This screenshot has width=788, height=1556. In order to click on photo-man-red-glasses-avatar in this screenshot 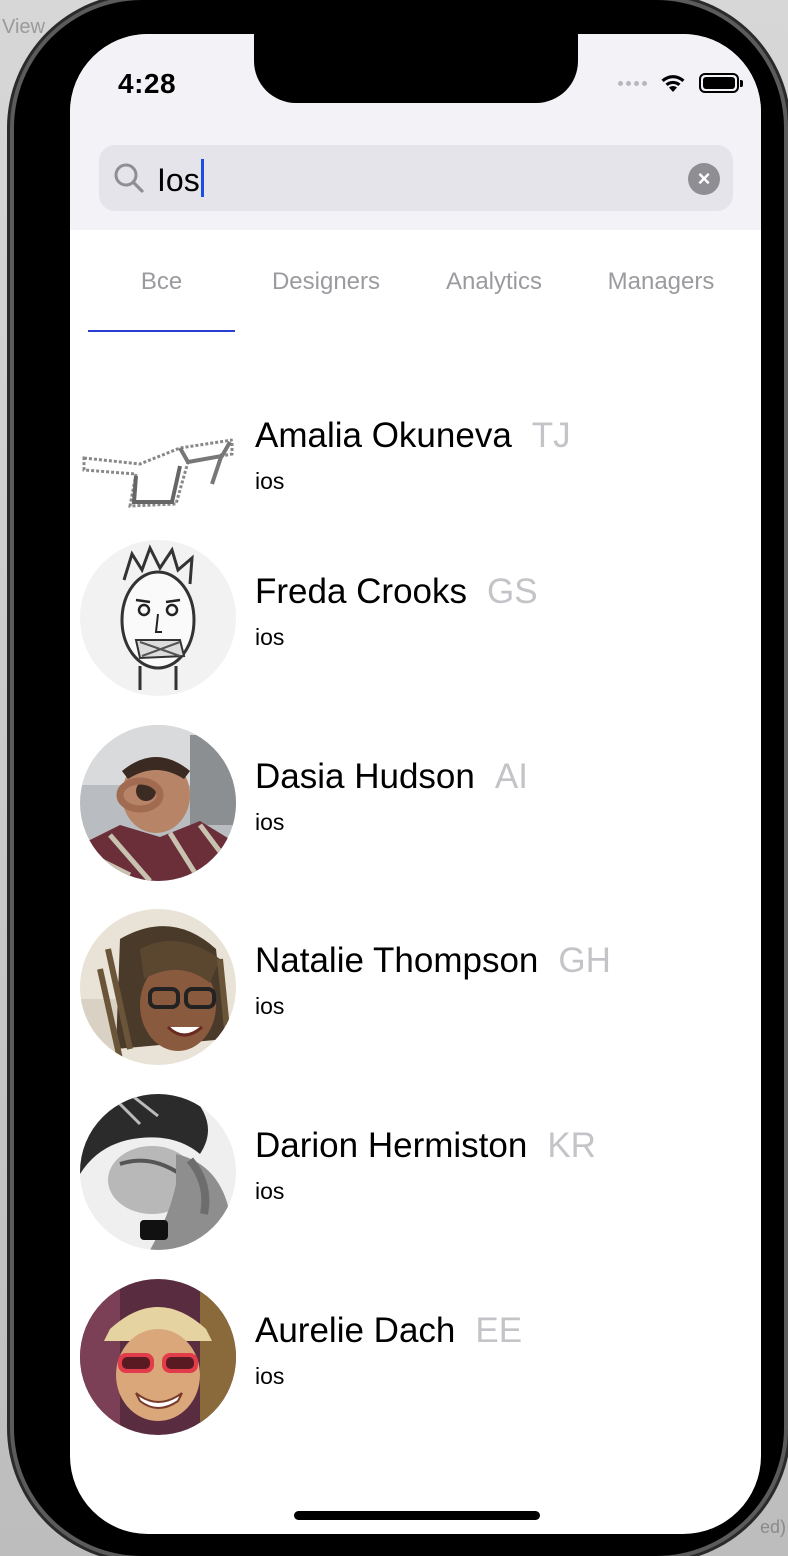, I will do `click(158, 1357)`.